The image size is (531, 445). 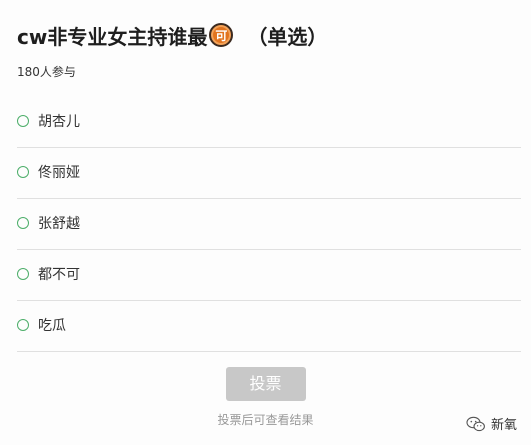 I want to click on option-label: 佟丽娅, so click(x=59, y=173).